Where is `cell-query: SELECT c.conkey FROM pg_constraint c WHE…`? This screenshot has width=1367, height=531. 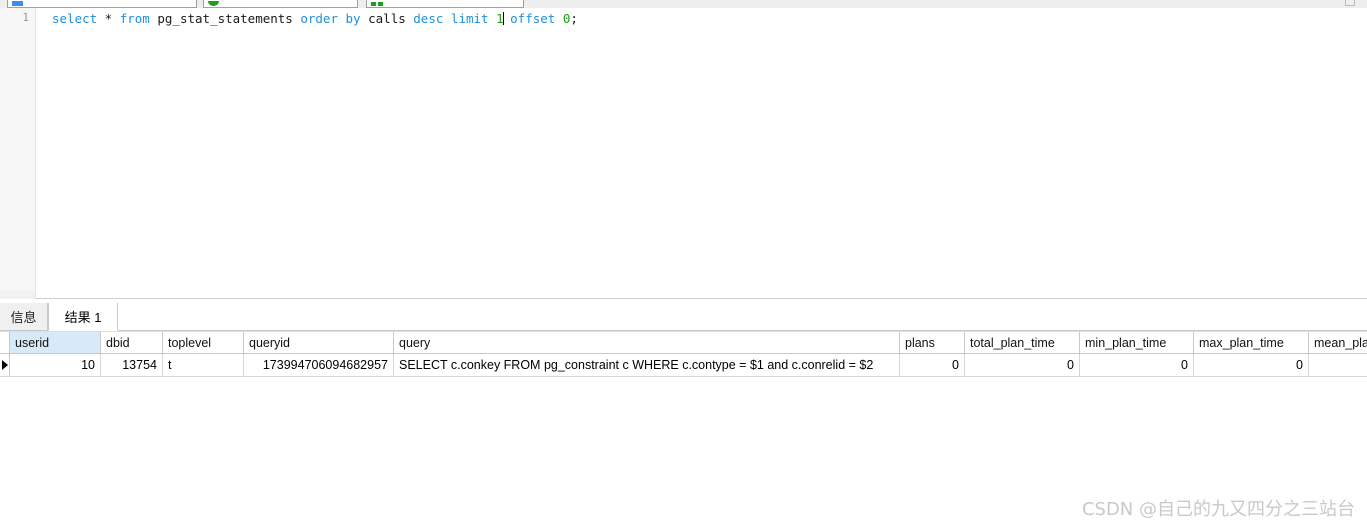
cell-query: SELECT c.conkey FROM pg_constraint c WHE… is located at coordinates (647, 365).